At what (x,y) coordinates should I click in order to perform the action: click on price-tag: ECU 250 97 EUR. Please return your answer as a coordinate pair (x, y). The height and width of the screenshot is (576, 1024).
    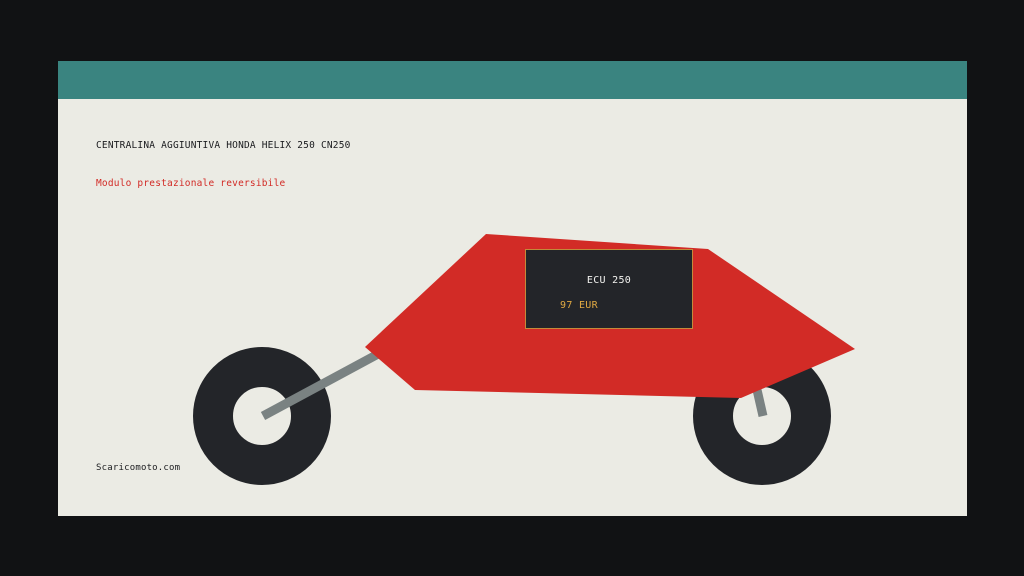
    Looking at the image, I should click on (609, 289).